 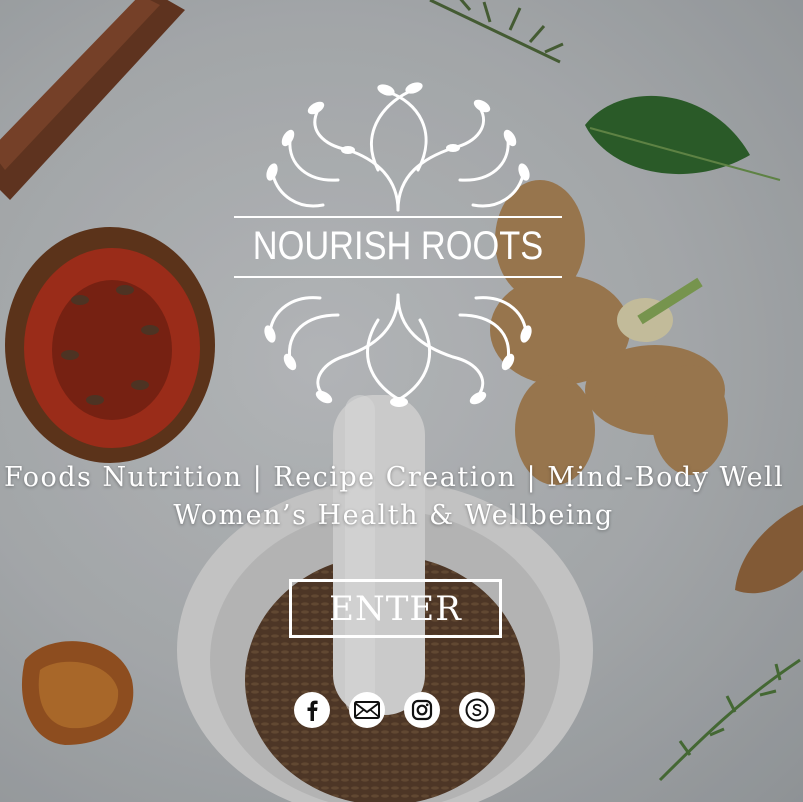 What do you see at coordinates (398, 246) in the screenshot?
I see `brand-name: NOURISH ROOTS` at bounding box center [398, 246].